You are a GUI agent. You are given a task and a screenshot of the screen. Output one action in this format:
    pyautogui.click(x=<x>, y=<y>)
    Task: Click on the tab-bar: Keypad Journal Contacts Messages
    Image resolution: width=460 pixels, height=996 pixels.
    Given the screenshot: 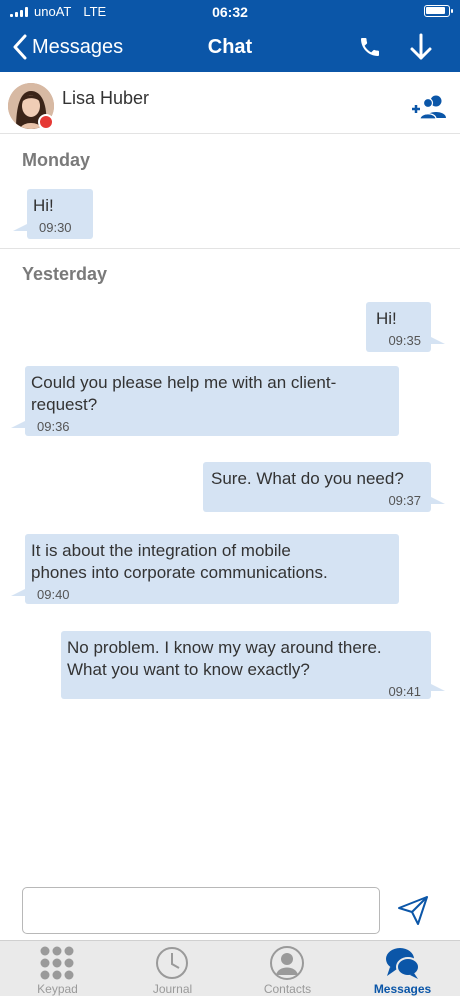 What is the action you would take?
    pyautogui.click(x=230, y=968)
    